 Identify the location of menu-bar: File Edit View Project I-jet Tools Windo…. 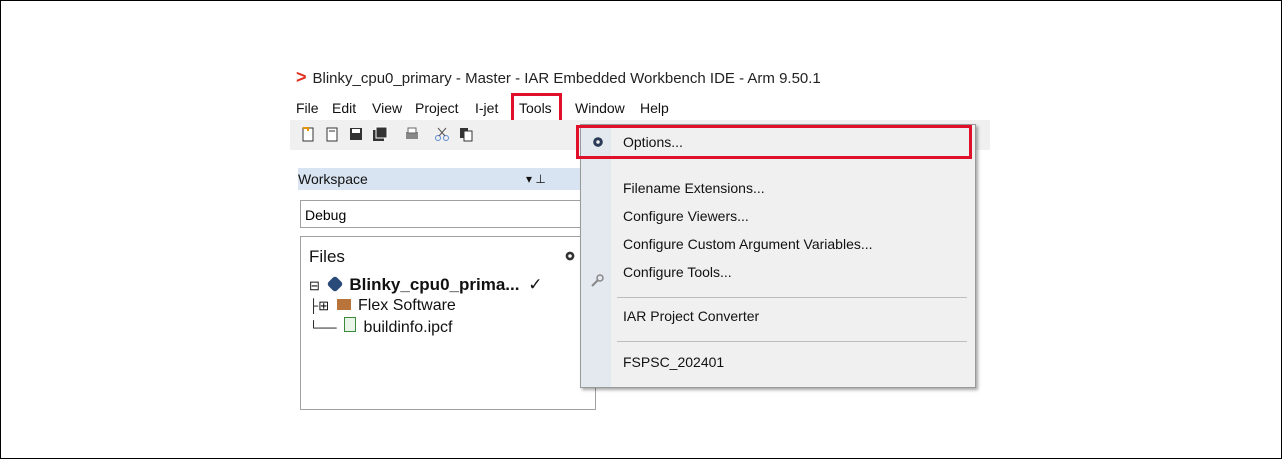
(640, 107).